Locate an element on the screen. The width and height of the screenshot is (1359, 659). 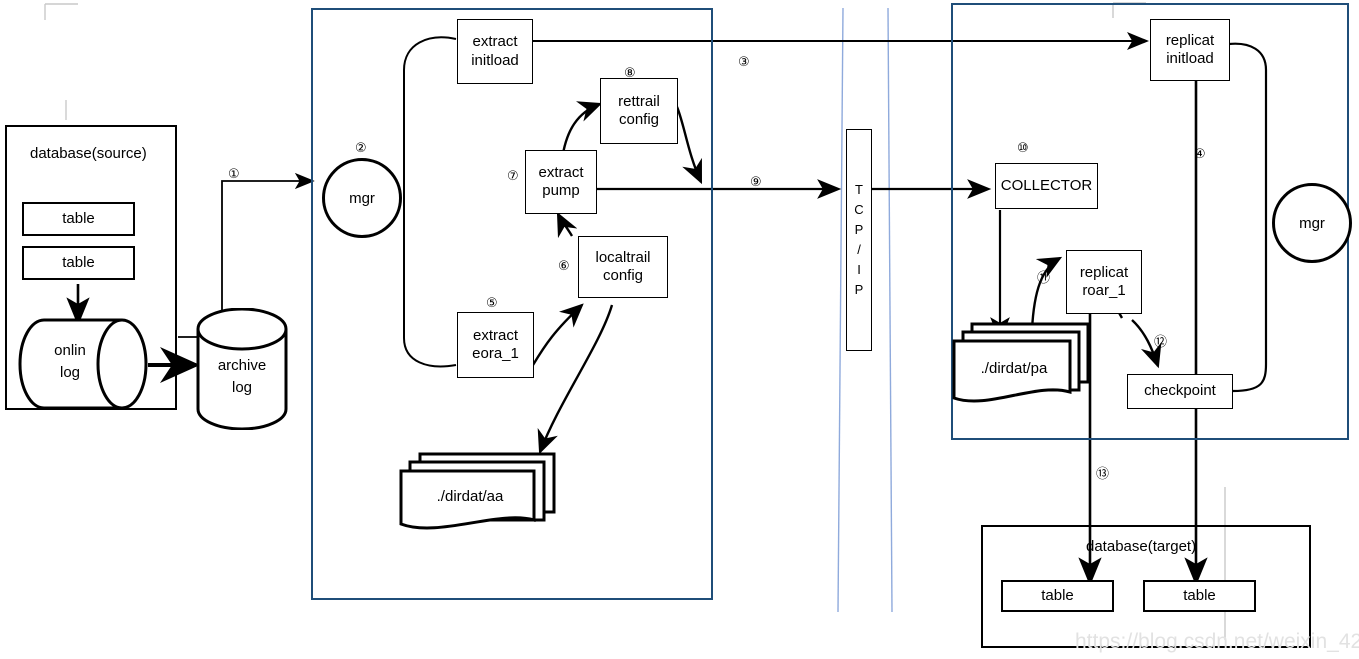
tcpip-letter-5: P is located at coordinates (859, 290).